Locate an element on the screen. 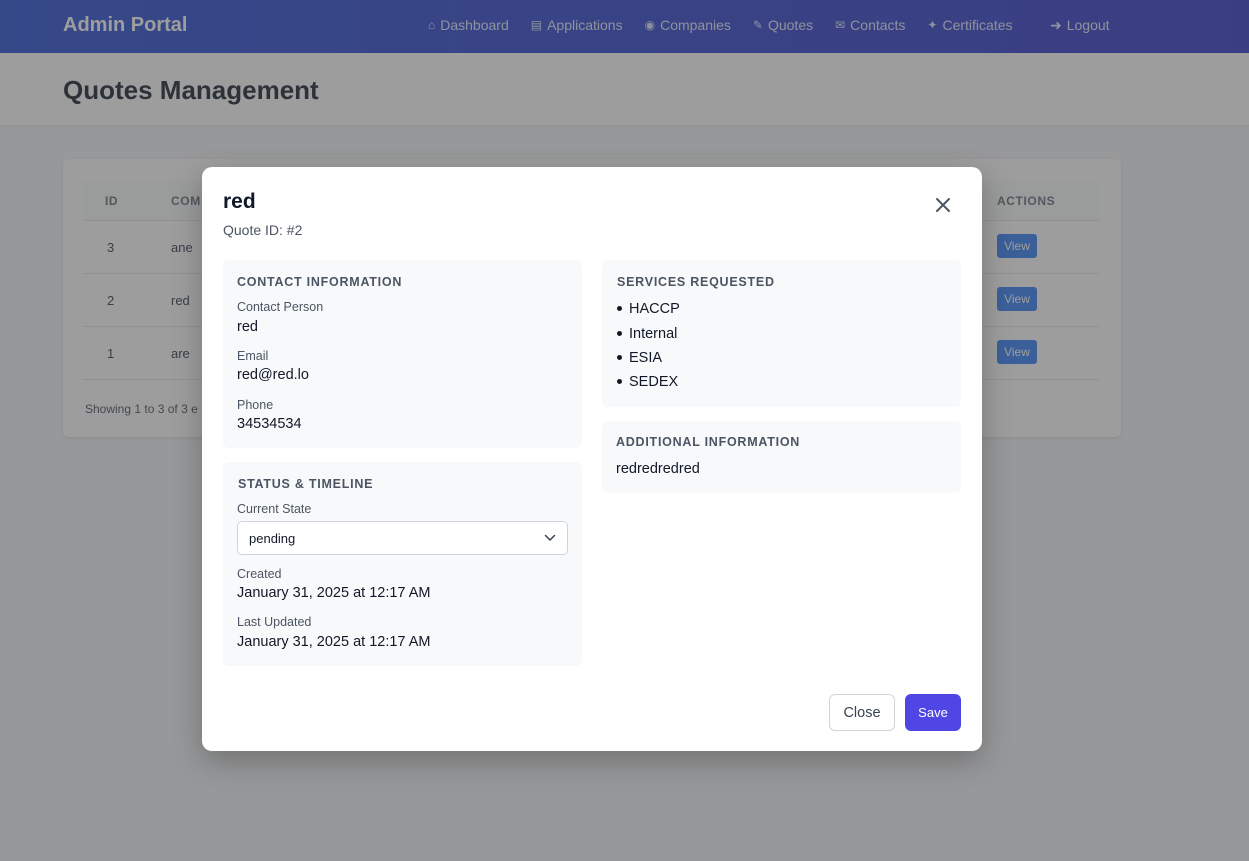  email-label: Email is located at coordinates (253, 356).